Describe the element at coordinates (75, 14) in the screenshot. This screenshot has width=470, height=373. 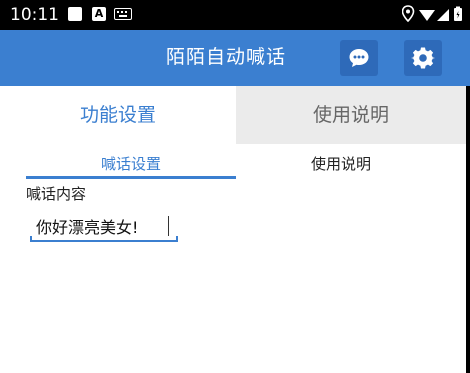
I see `white-square-icon` at that location.